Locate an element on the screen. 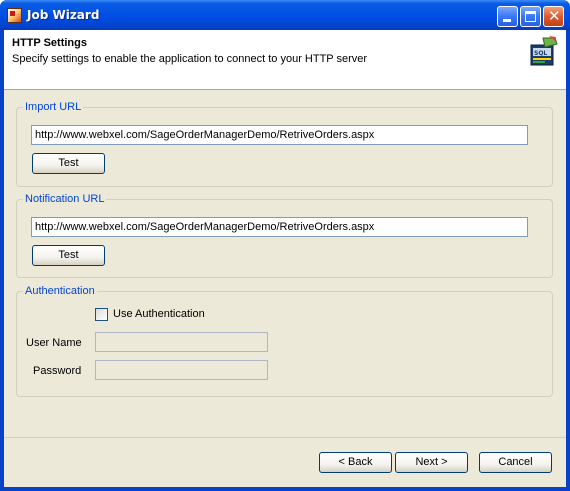 The width and height of the screenshot is (570, 491). password-input is located at coordinates (181, 370).